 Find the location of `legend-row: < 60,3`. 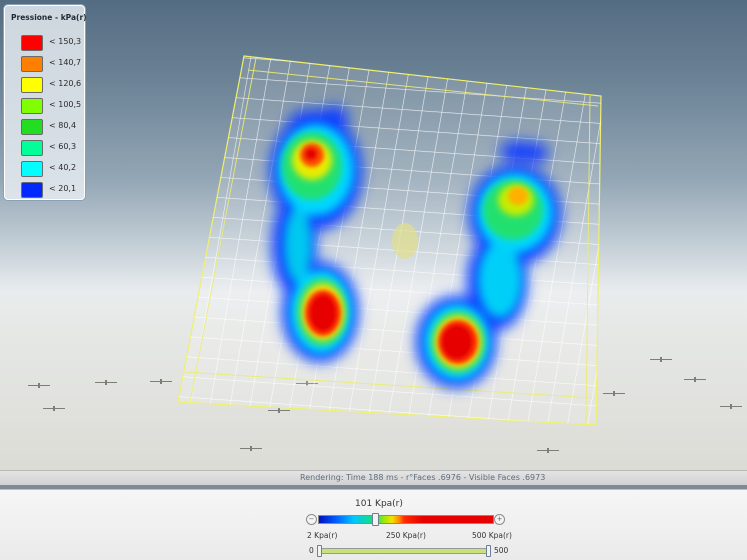

legend-row: < 60,3 is located at coordinates (53, 148).